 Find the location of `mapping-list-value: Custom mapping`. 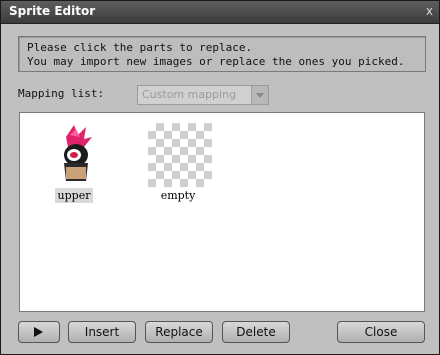

mapping-list-value: Custom mapping is located at coordinates (189, 94).